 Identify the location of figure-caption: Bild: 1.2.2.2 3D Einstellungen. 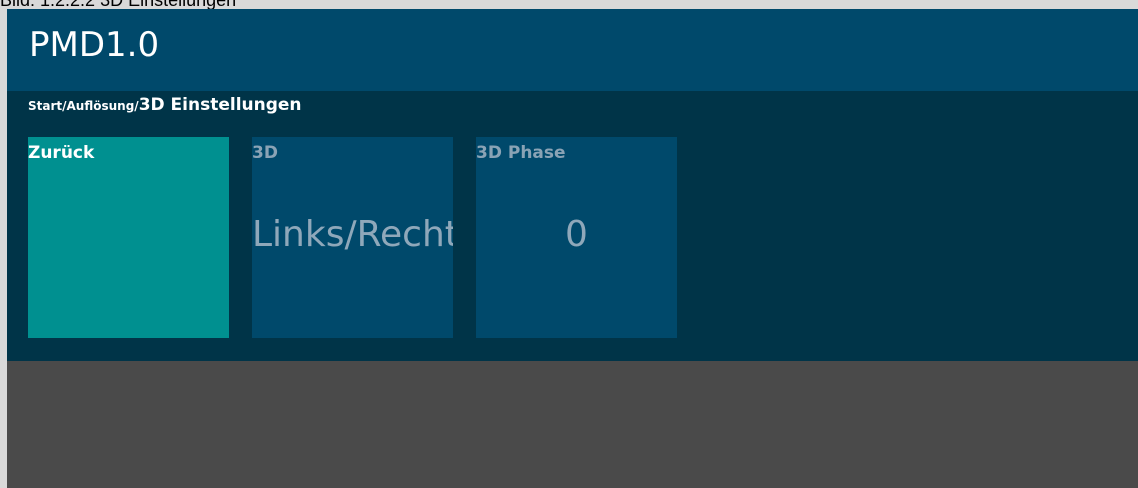
(118, 5).